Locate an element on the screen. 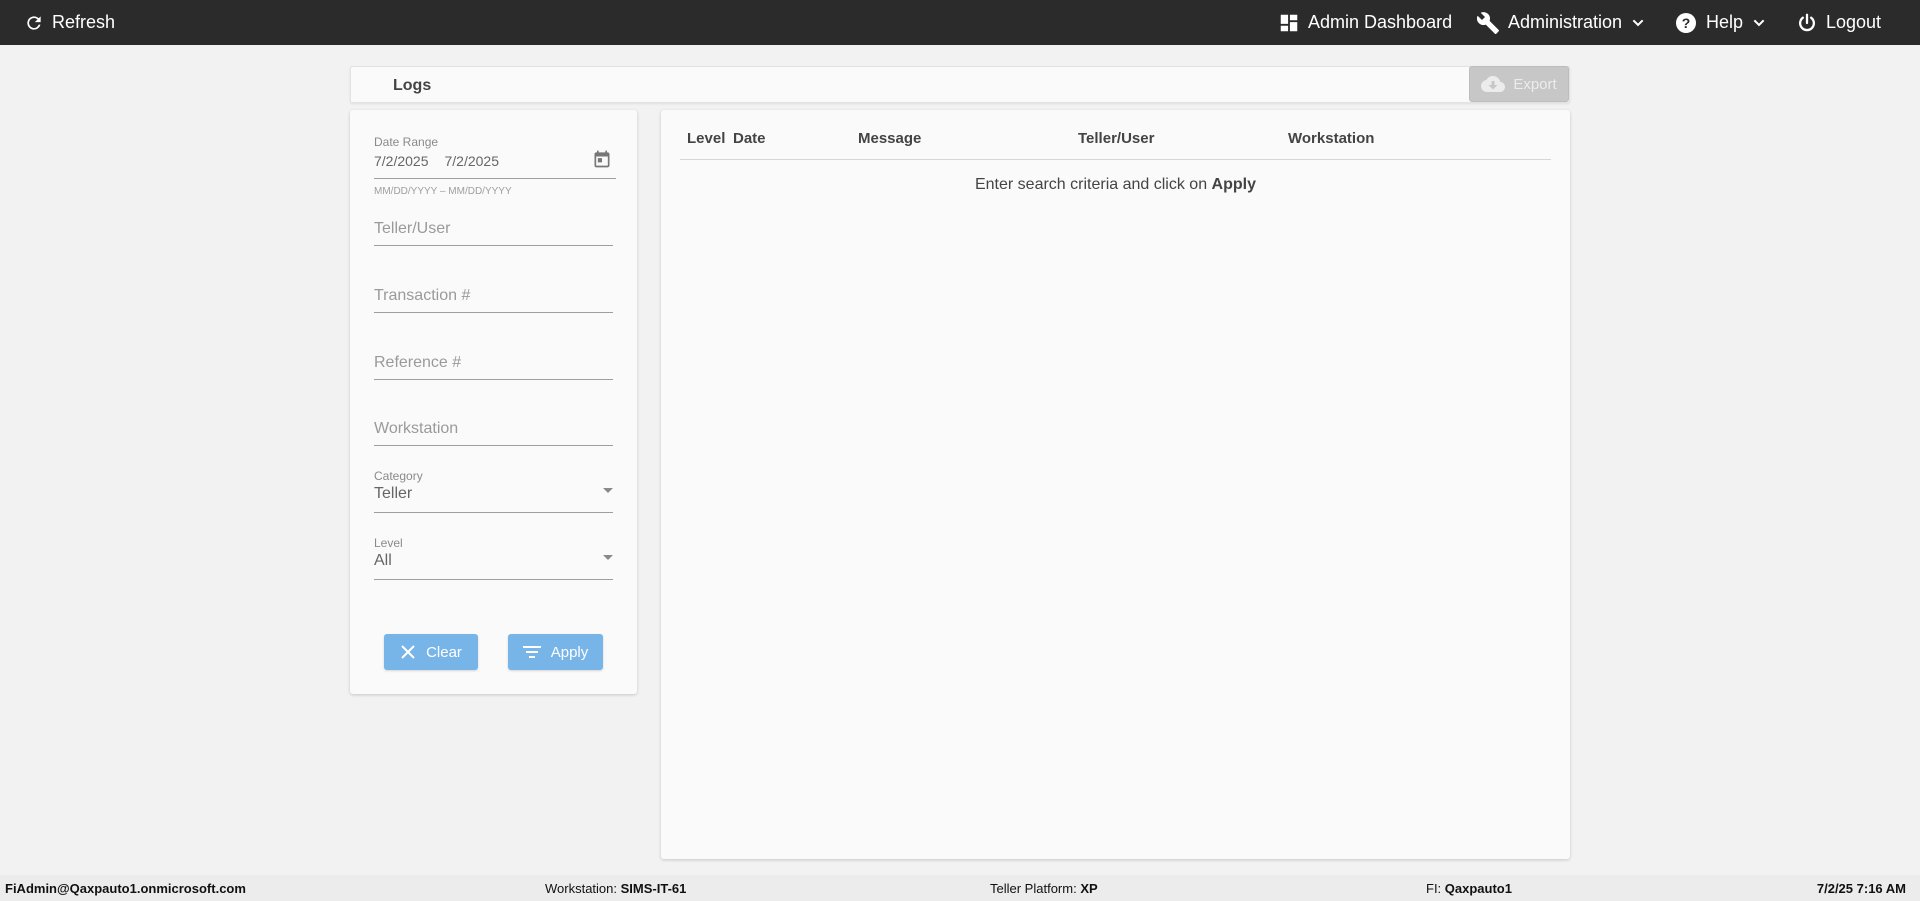  power-icon is located at coordinates (1807, 22).